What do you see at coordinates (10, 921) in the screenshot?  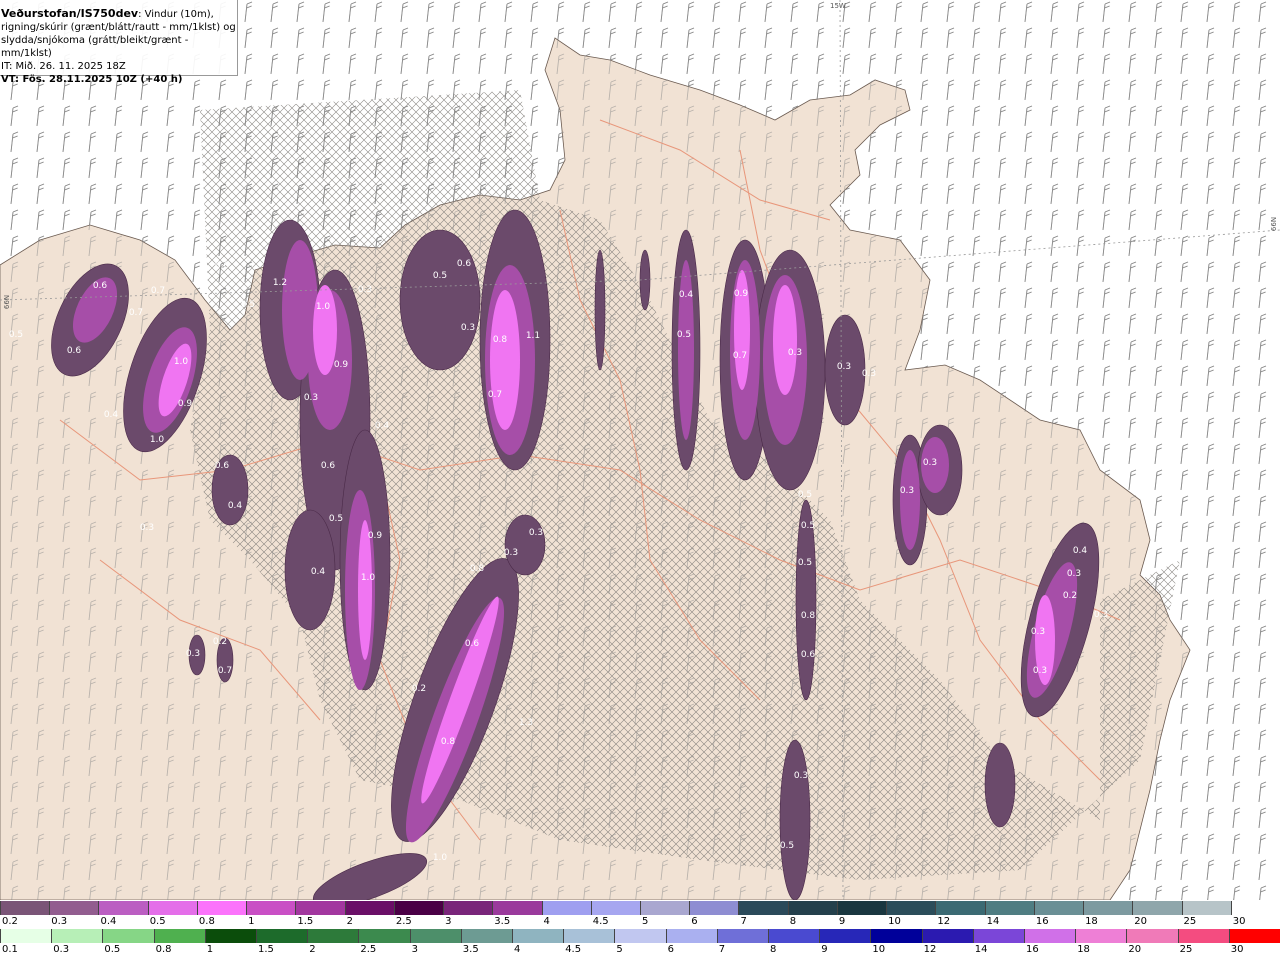 I see `legend-label: 0.2` at bounding box center [10, 921].